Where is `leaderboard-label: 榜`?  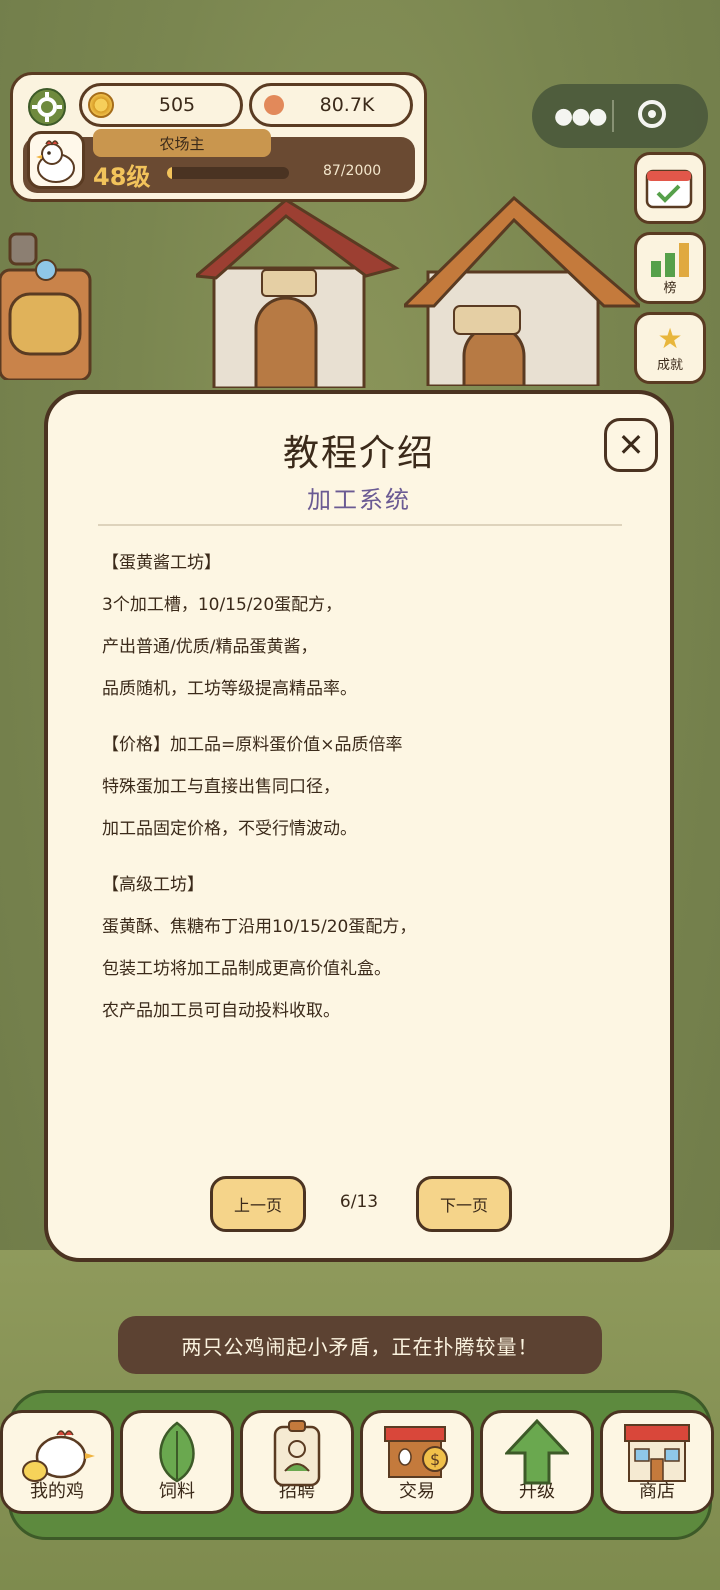 leaderboard-label: 榜 is located at coordinates (670, 288).